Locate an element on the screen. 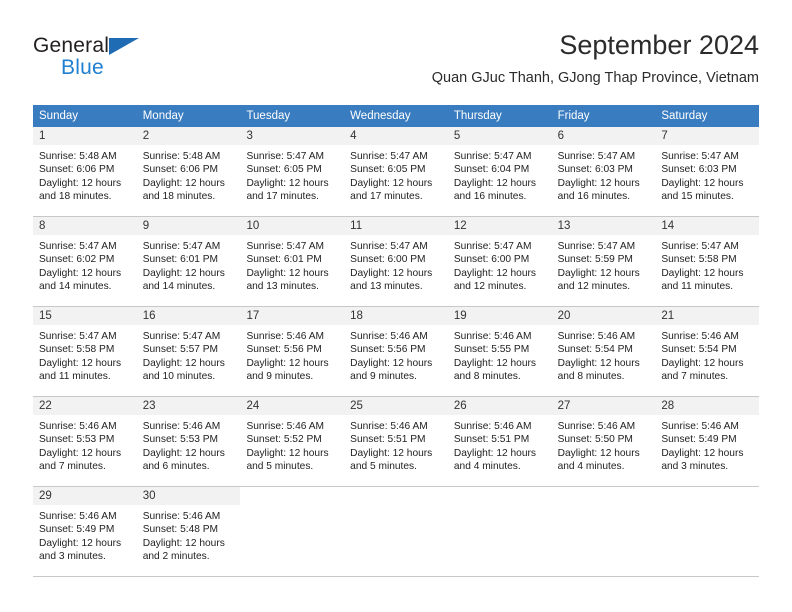 Image resolution: width=792 pixels, height=612 pixels. day-number-bar: 30 is located at coordinates (188, 496).